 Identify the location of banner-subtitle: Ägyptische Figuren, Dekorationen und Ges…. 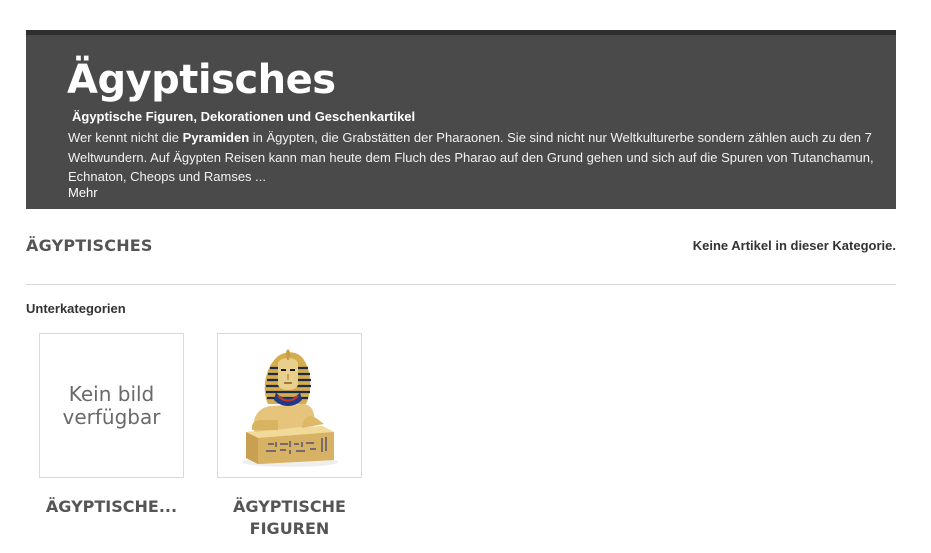
(244, 116).